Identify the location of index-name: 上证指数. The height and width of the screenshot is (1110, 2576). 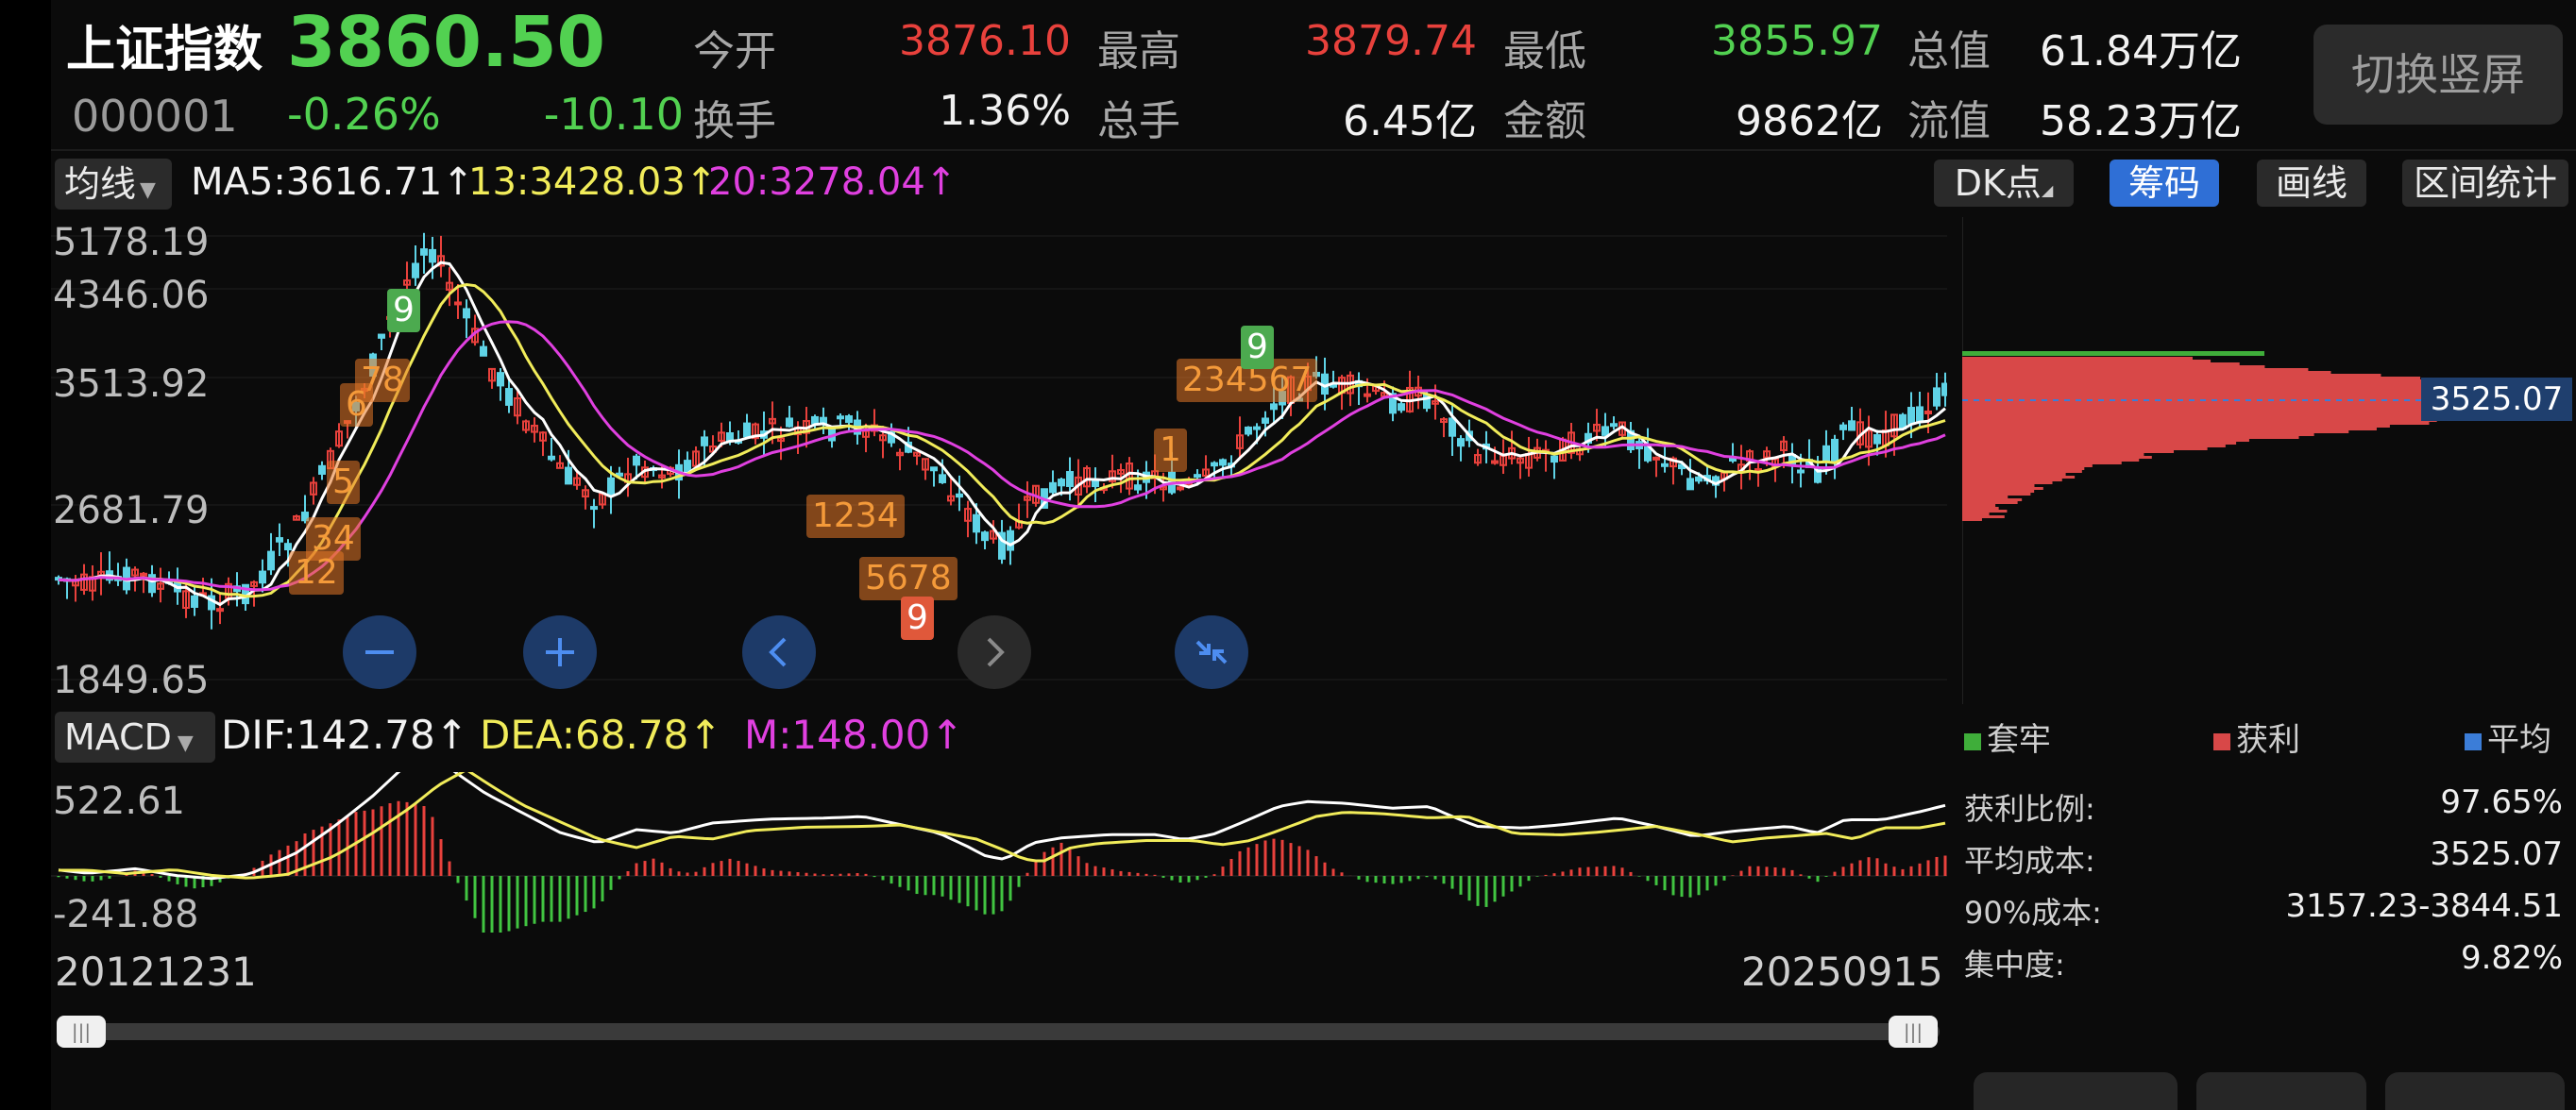
(164, 50).